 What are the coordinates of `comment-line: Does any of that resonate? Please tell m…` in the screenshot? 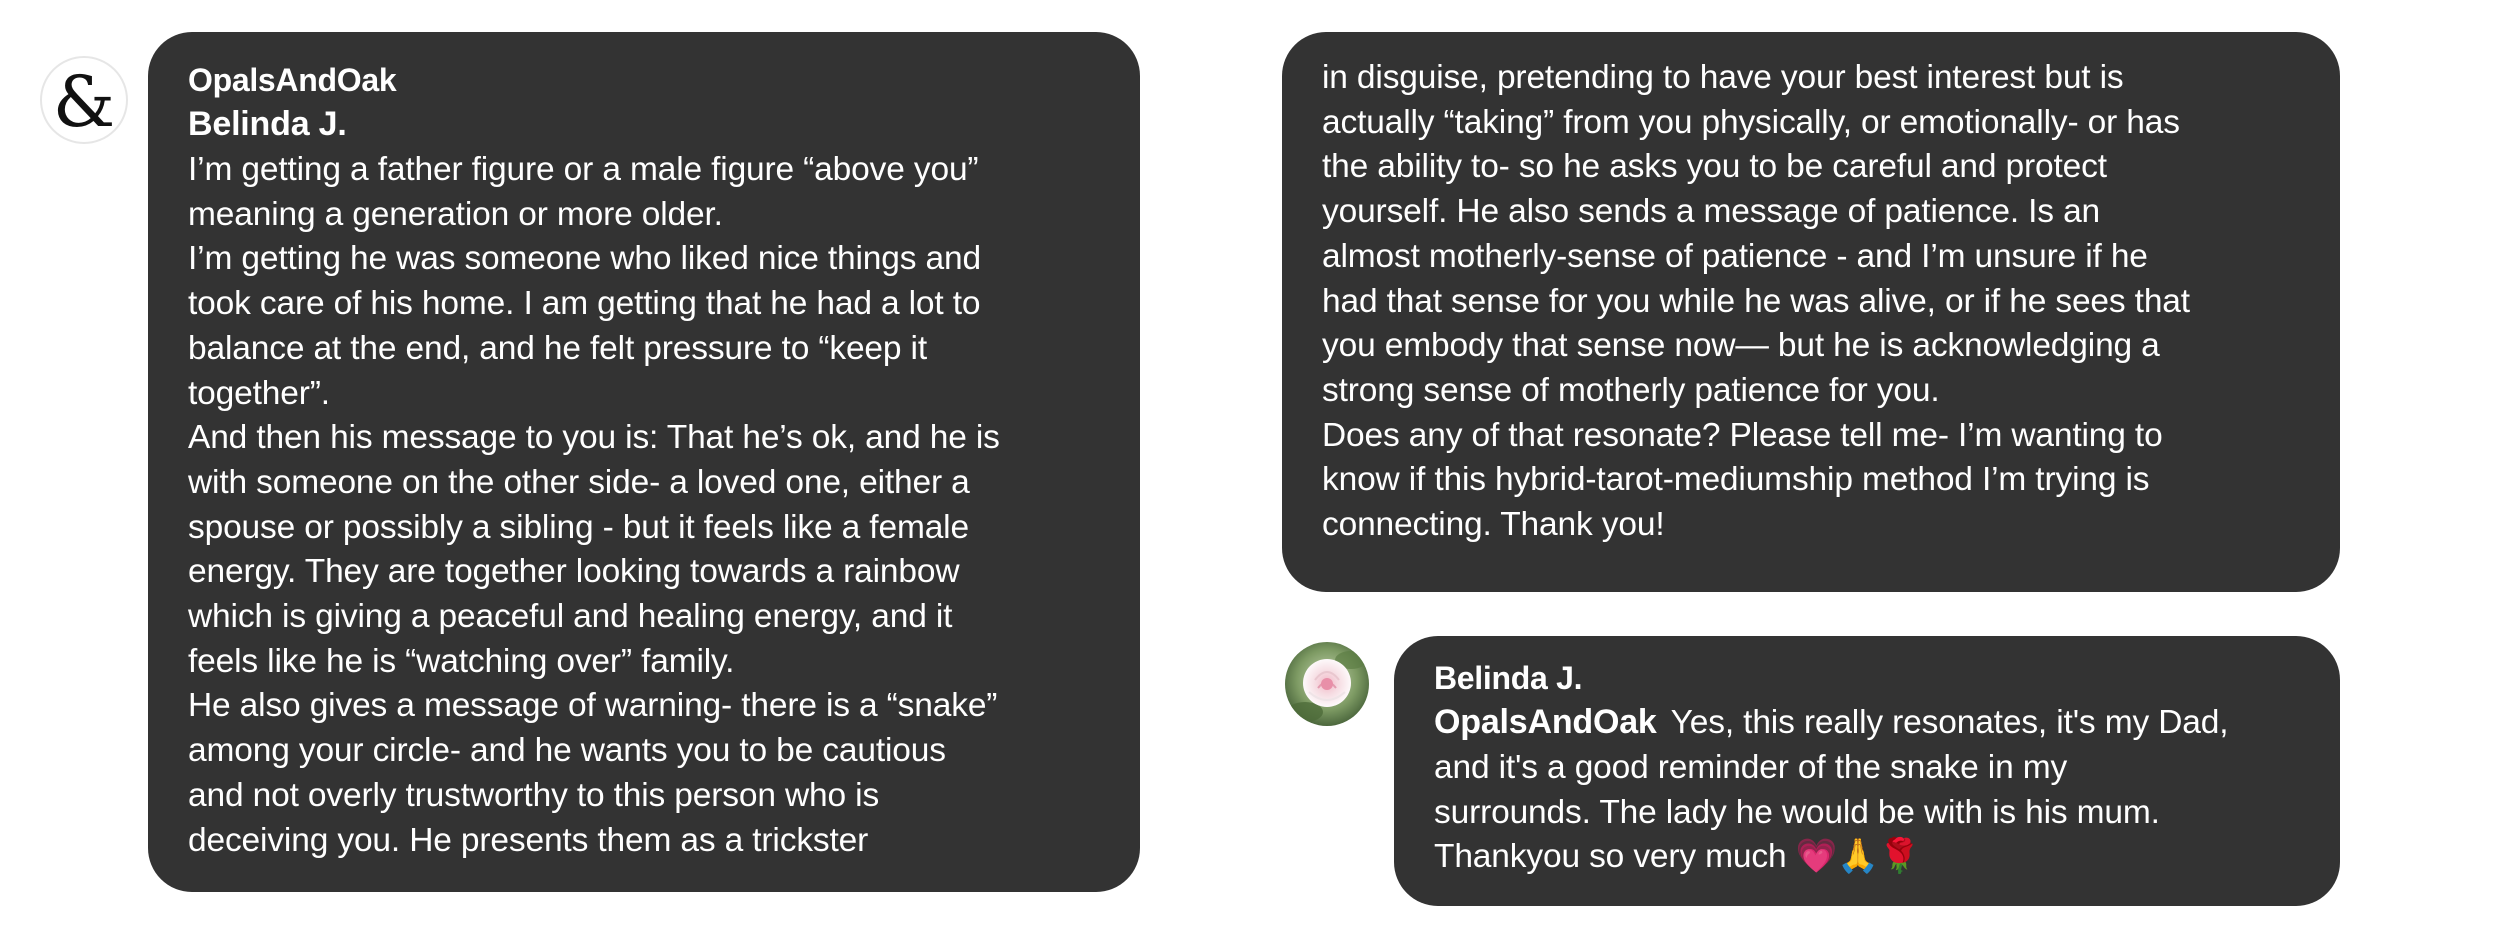 It's located at (1742, 435).